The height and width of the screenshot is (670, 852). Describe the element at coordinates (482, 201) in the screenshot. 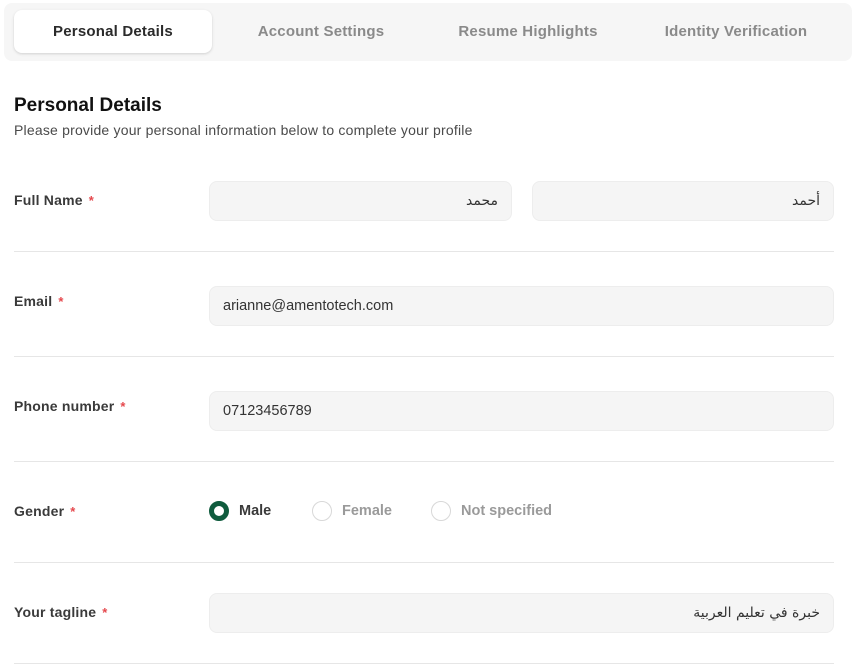

I see `first-name-value: محمد` at that location.